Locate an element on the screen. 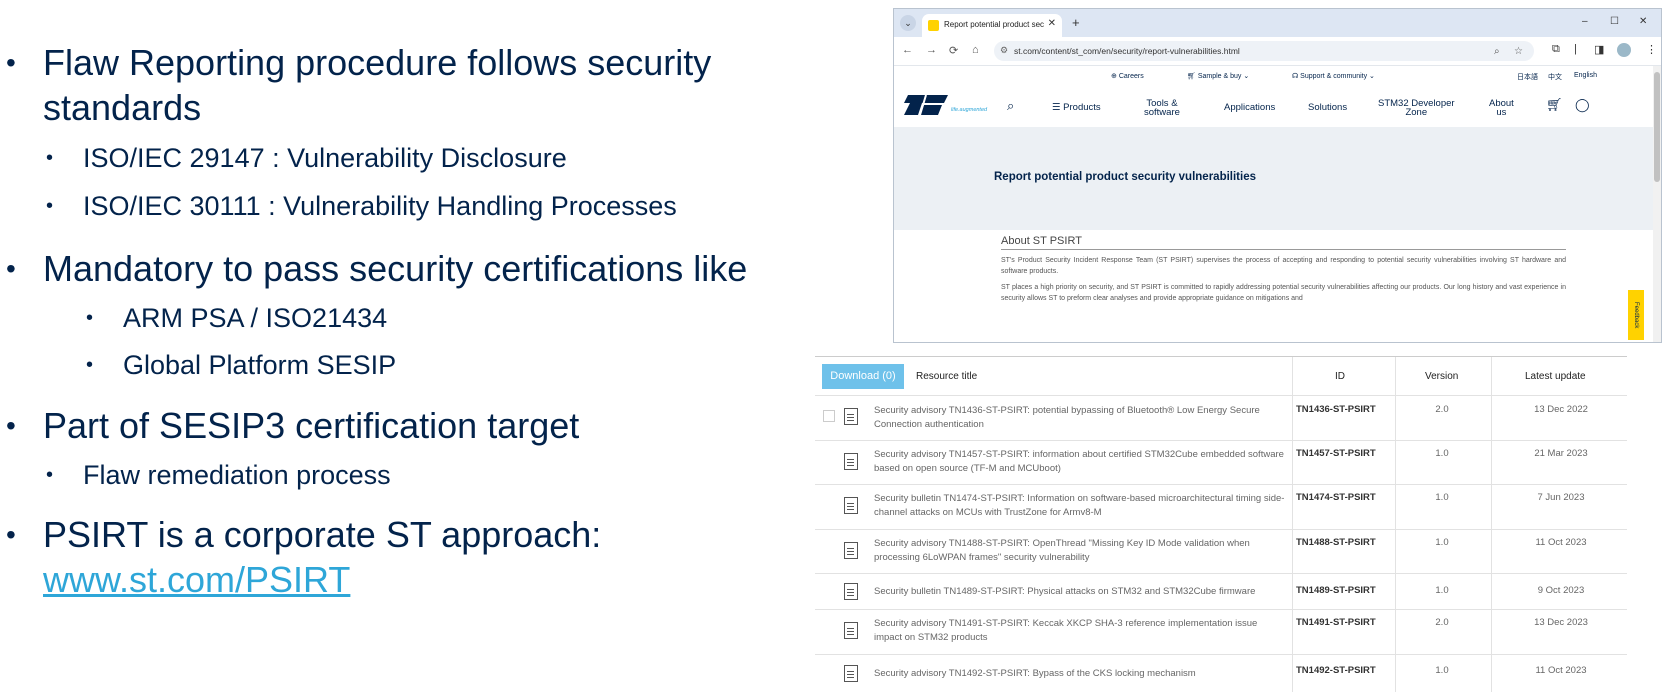 This screenshot has height=693, width=1666. tab-title: Report potential product securi is located at coordinates (994, 24).